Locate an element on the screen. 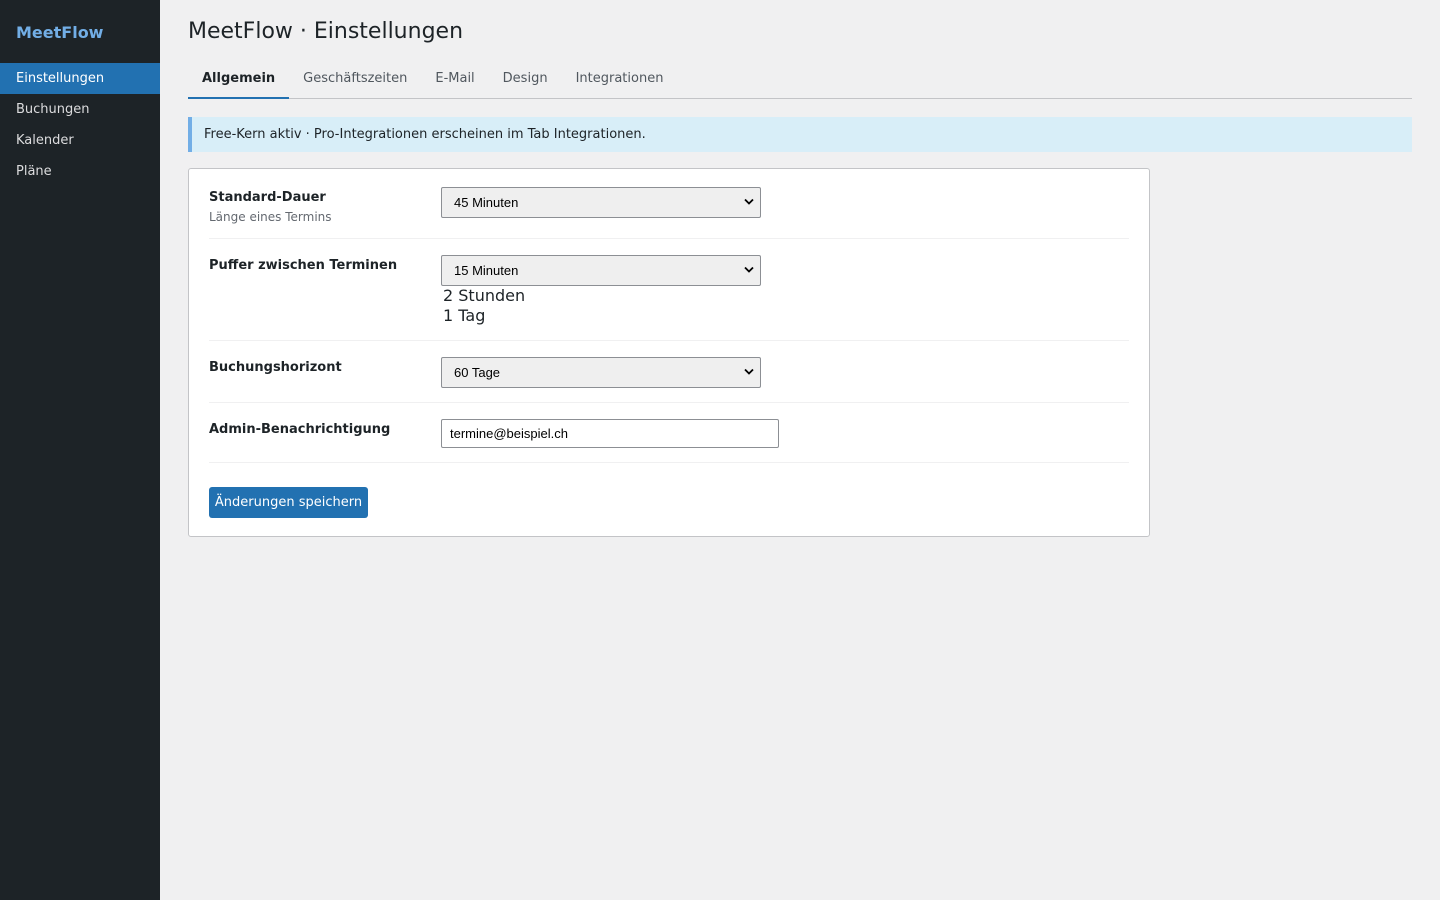 This screenshot has width=1440, height=900. setting-row-horizon: Buchungshorizont 60 Tage is located at coordinates (669, 372).